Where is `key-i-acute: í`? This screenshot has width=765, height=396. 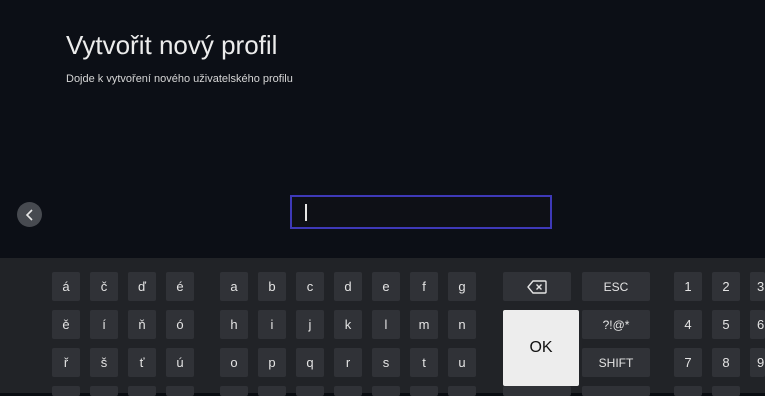 key-i-acute: í is located at coordinates (104, 324).